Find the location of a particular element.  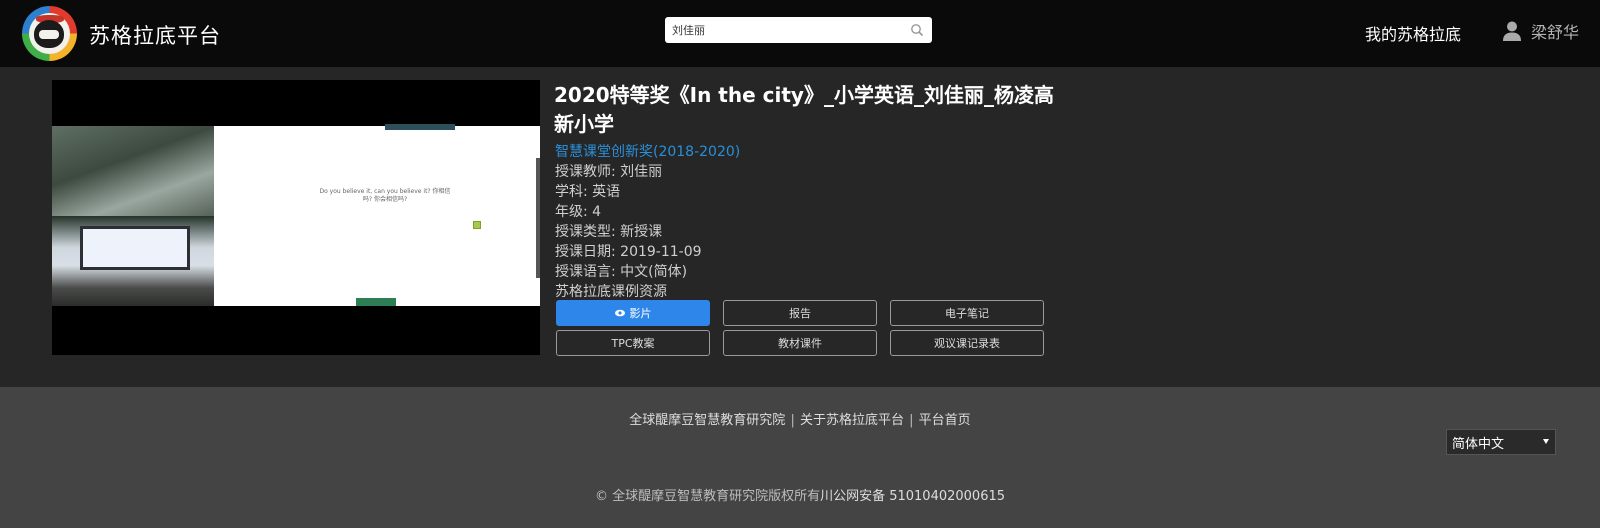

video-button-label: 影片 is located at coordinates (640, 313).